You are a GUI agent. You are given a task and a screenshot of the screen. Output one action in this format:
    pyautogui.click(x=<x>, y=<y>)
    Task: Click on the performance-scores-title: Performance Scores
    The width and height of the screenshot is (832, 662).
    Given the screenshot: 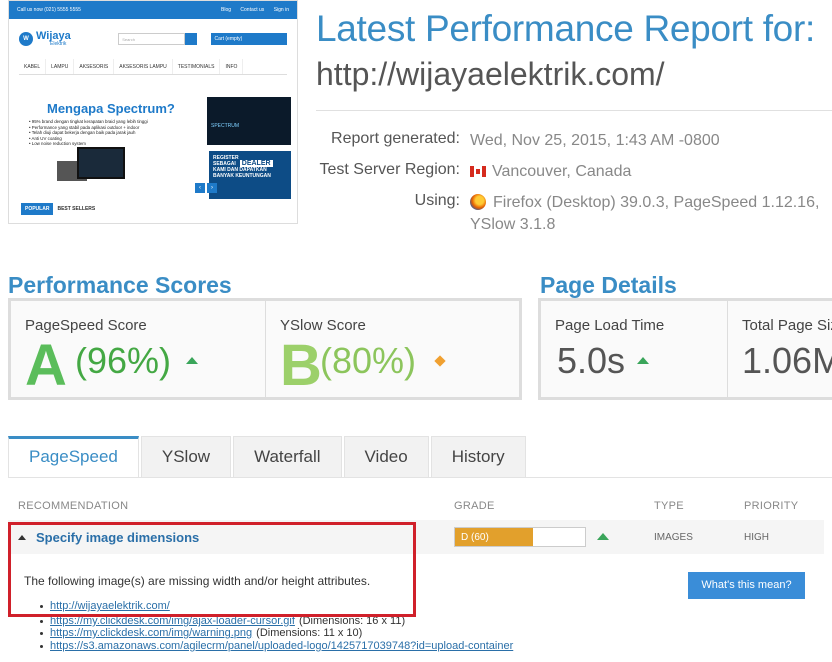 What is the action you would take?
    pyautogui.click(x=120, y=285)
    